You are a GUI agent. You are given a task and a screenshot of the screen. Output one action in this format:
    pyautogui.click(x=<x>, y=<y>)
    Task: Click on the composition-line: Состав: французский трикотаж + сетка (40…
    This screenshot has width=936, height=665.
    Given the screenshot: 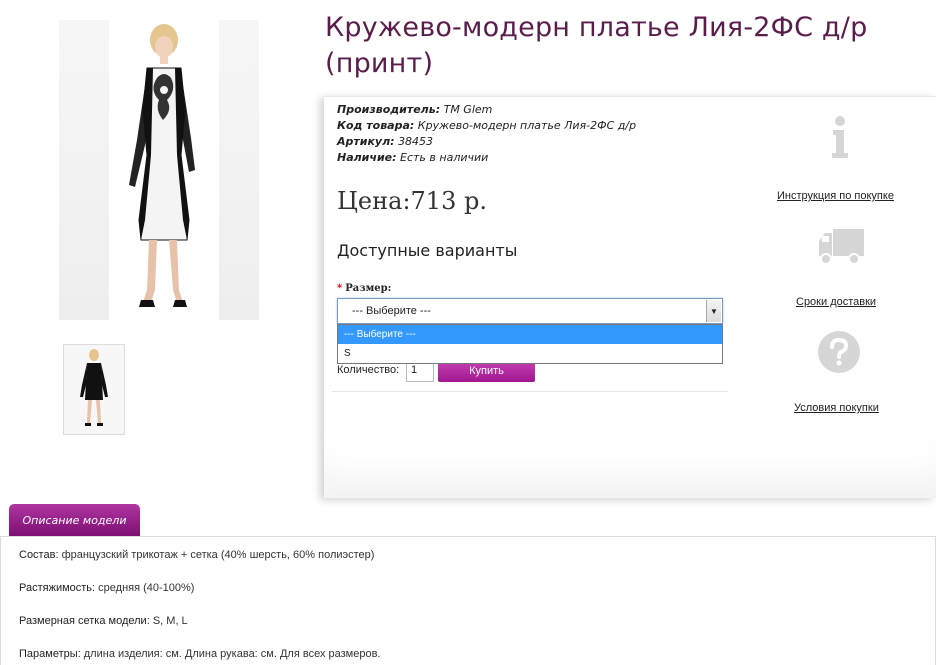 What is the action you would take?
    pyautogui.click(x=196, y=555)
    